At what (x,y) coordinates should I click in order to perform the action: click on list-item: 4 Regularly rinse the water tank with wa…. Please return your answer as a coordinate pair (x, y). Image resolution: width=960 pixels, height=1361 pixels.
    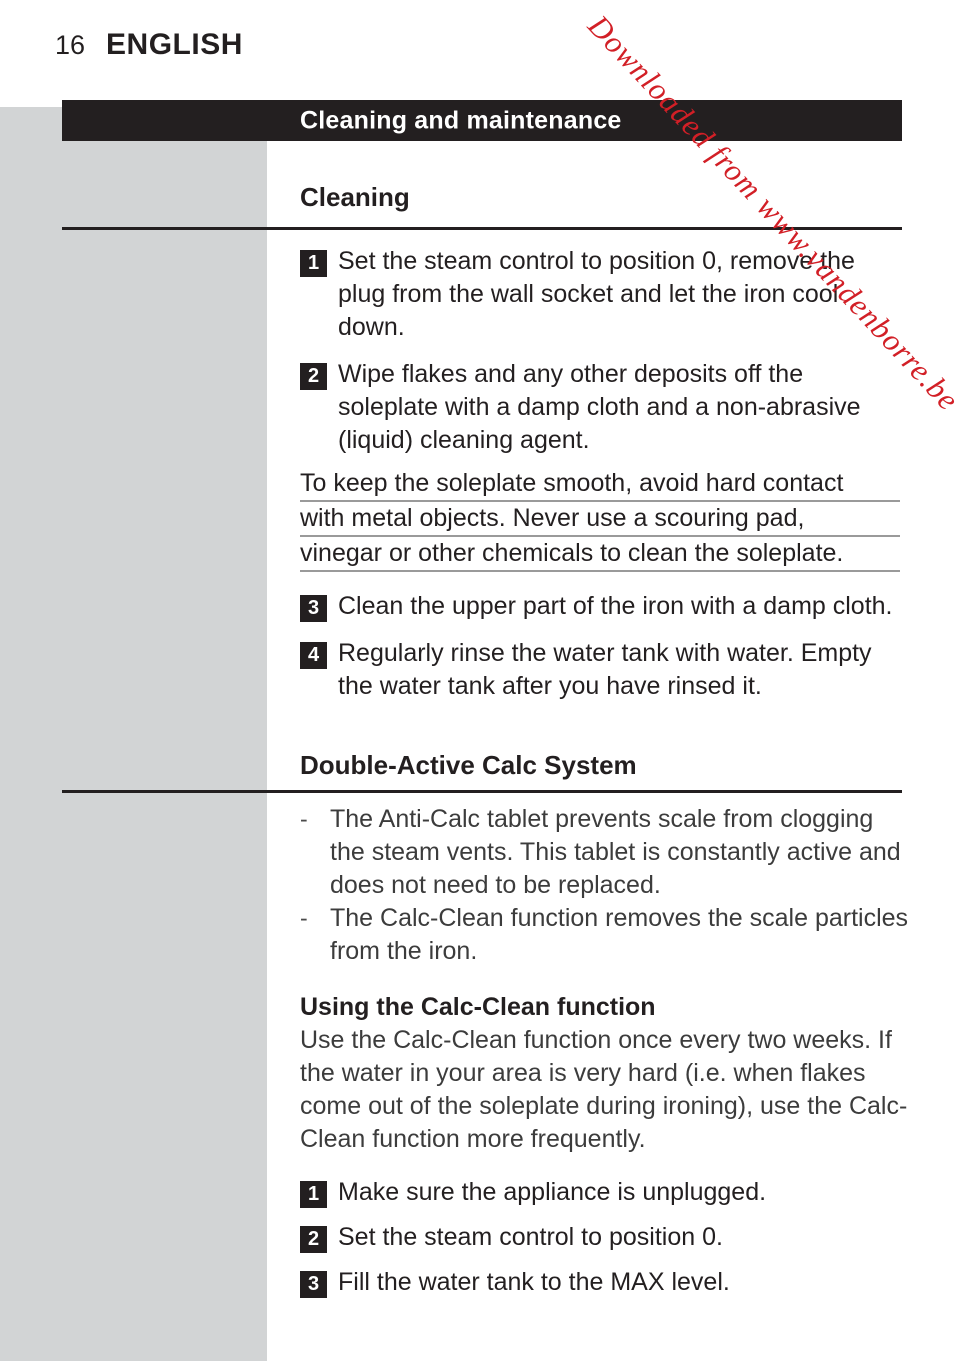
    Looking at the image, I should click on (600, 670).